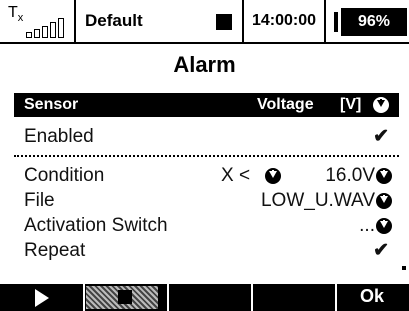 This screenshot has height=311, width=409. What do you see at coordinates (16, 14) in the screenshot?
I see `tx-label: Tx` at bounding box center [16, 14].